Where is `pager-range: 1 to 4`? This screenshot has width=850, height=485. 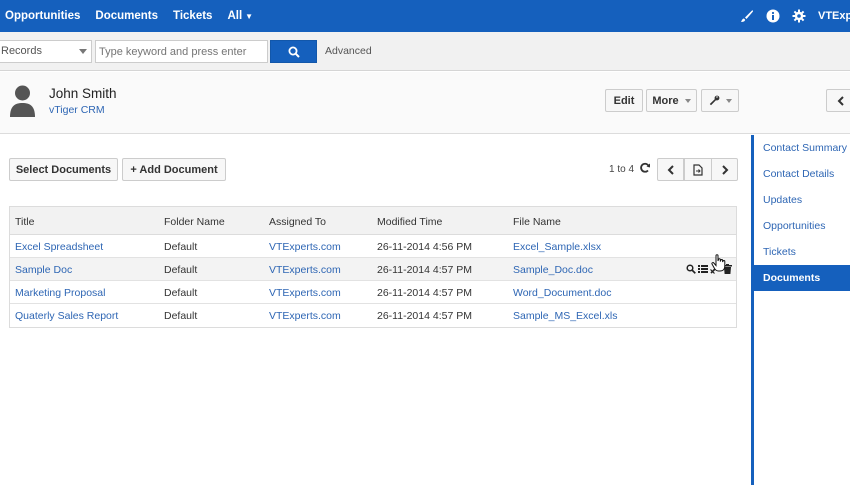 pager-range: 1 to 4 is located at coordinates (622, 169).